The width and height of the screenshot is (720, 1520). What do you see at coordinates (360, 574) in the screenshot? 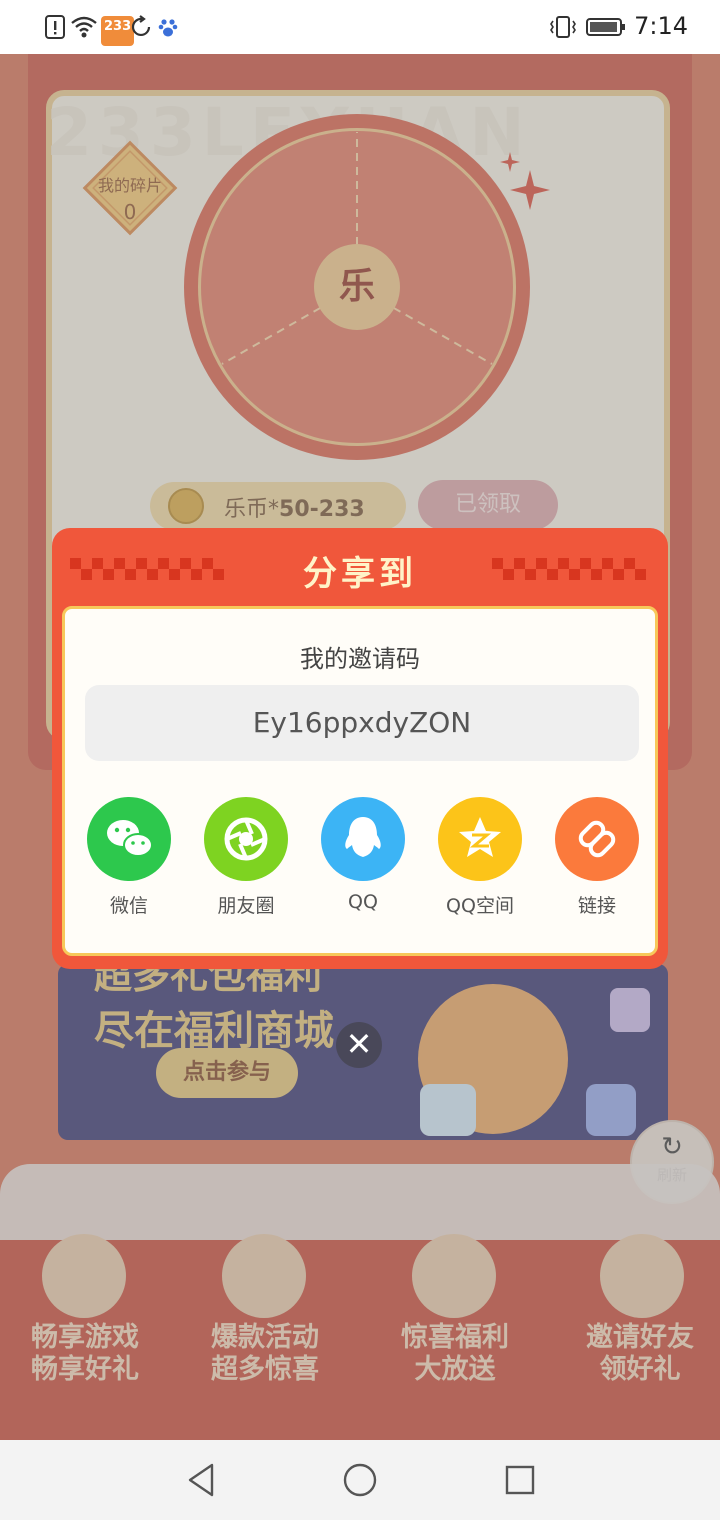
I see `dialog-title: 分享到` at bounding box center [360, 574].